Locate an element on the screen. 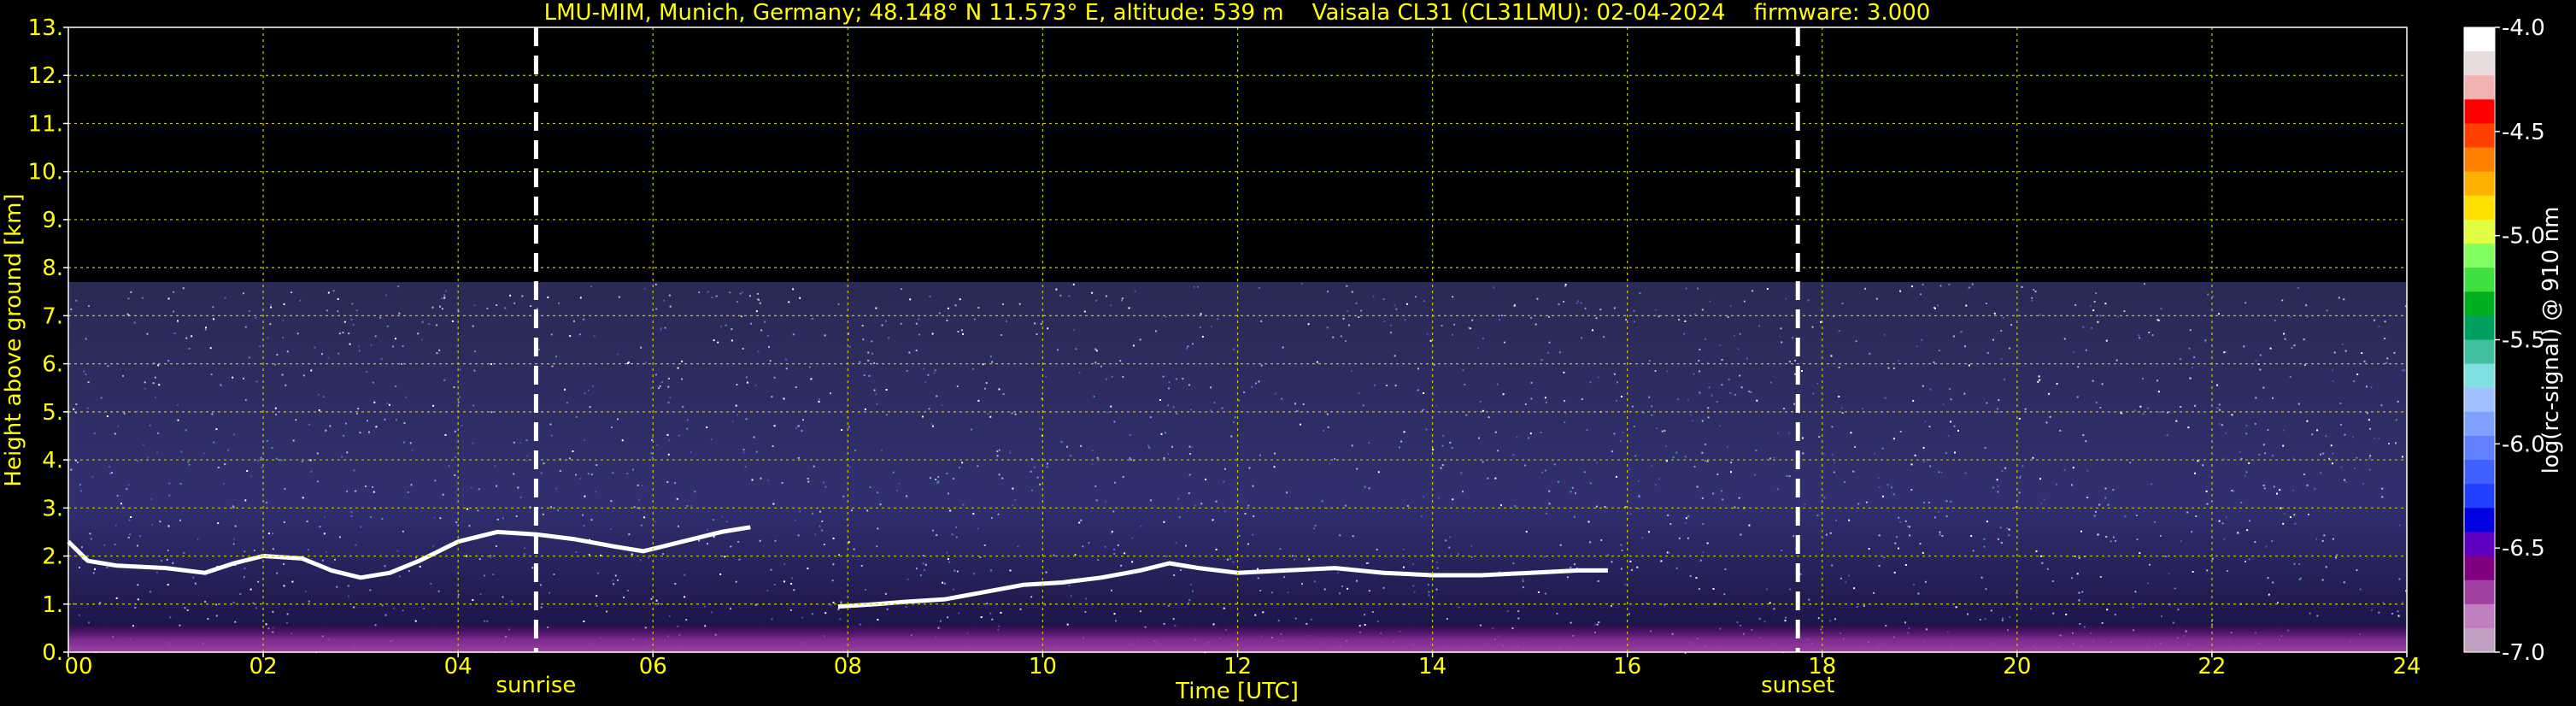 This screenshot has height=706, width=2576. y-tick-label: 8. is located at coordinates (52, 268).